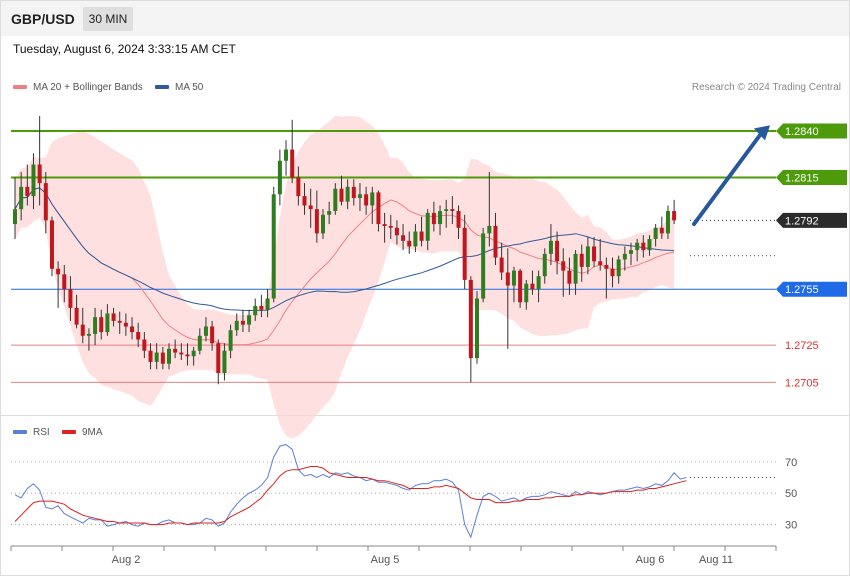 This screenshot has height=576, width=850. What do you see at coordinates (92, 432) in the screenshot?
I see `rsi-ma-legend-label: 9MA` at bounding box center [92, 432].